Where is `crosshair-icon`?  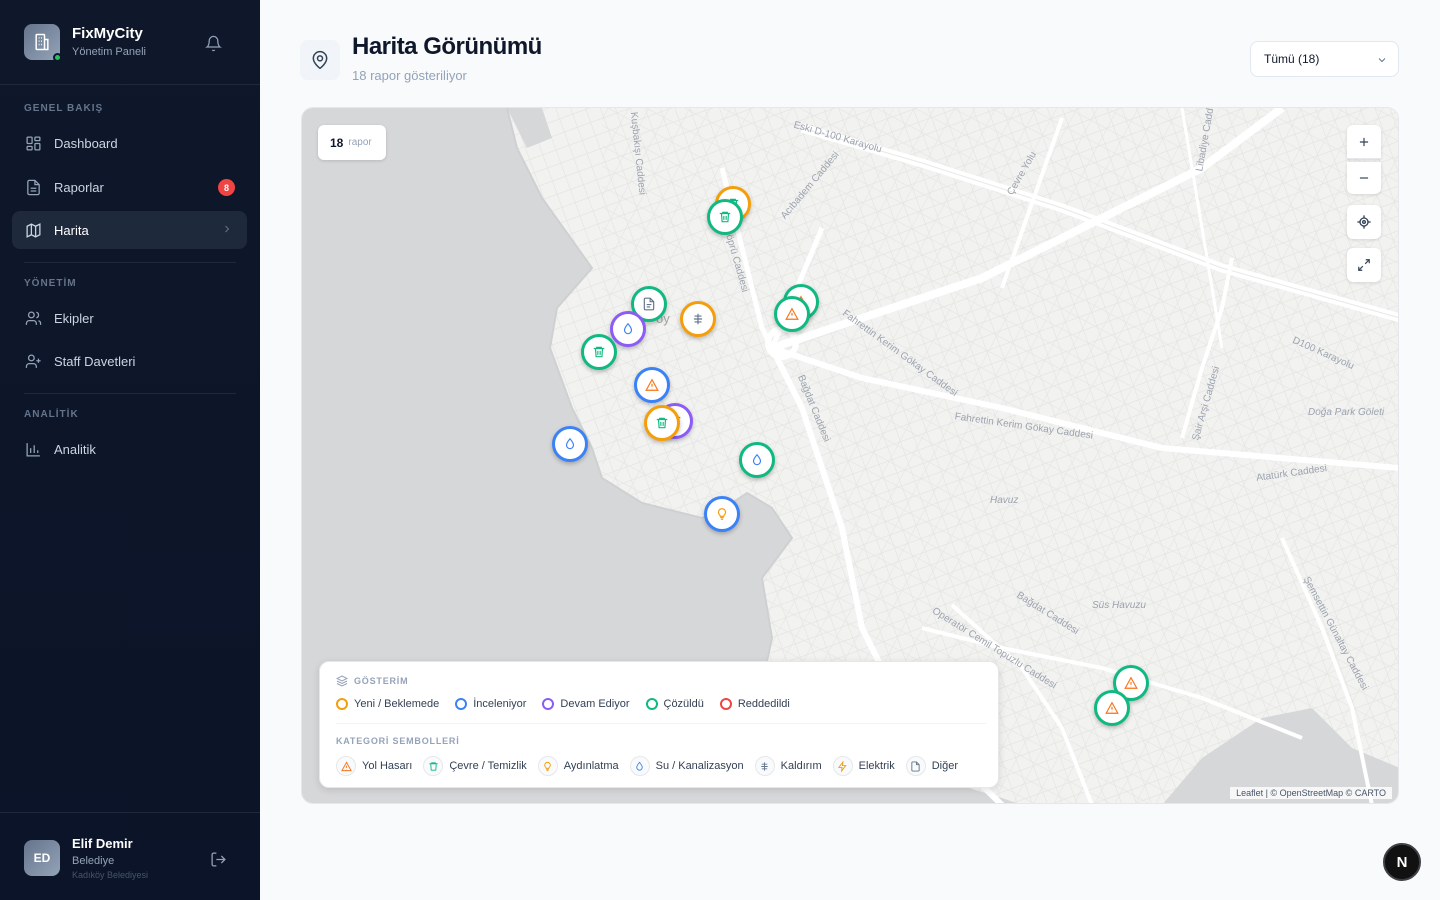 crosshair-icon is located at coordinates (1364, 222).